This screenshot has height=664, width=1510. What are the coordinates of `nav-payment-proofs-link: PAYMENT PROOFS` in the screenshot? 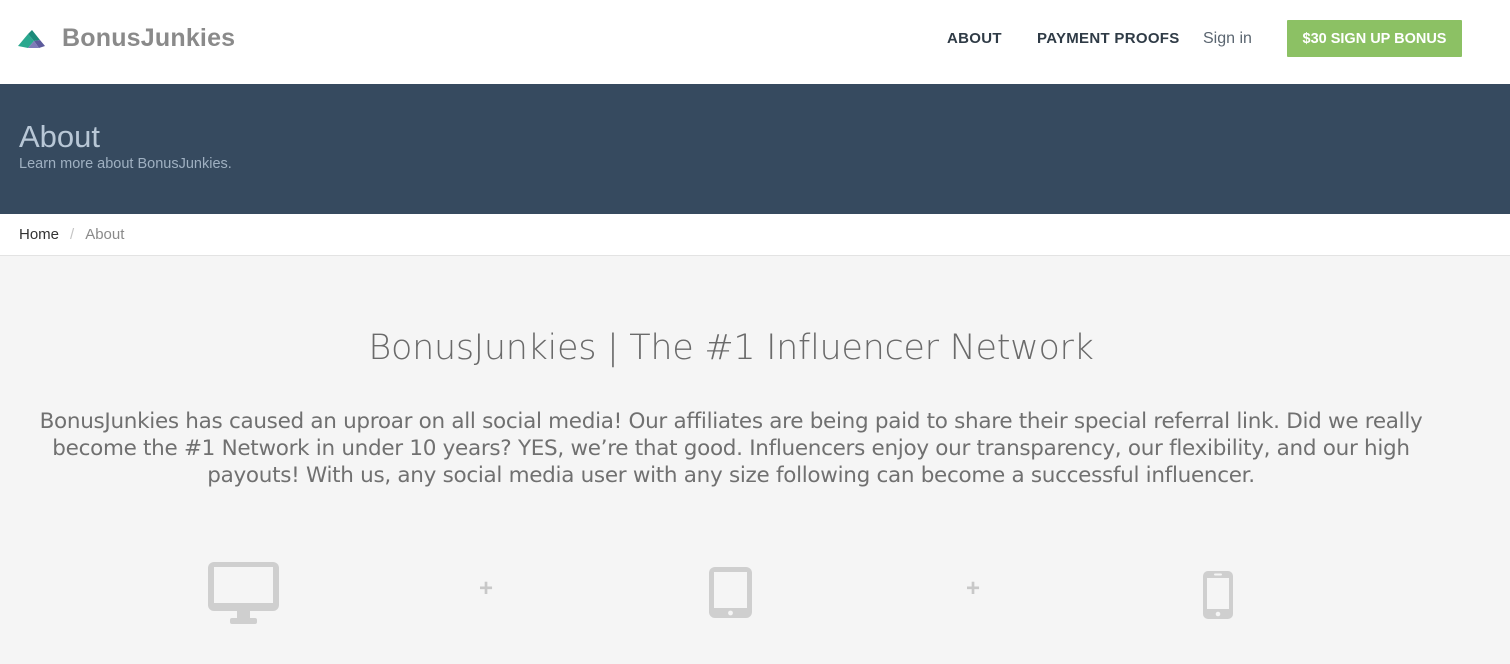 It's located at (1108, 38).